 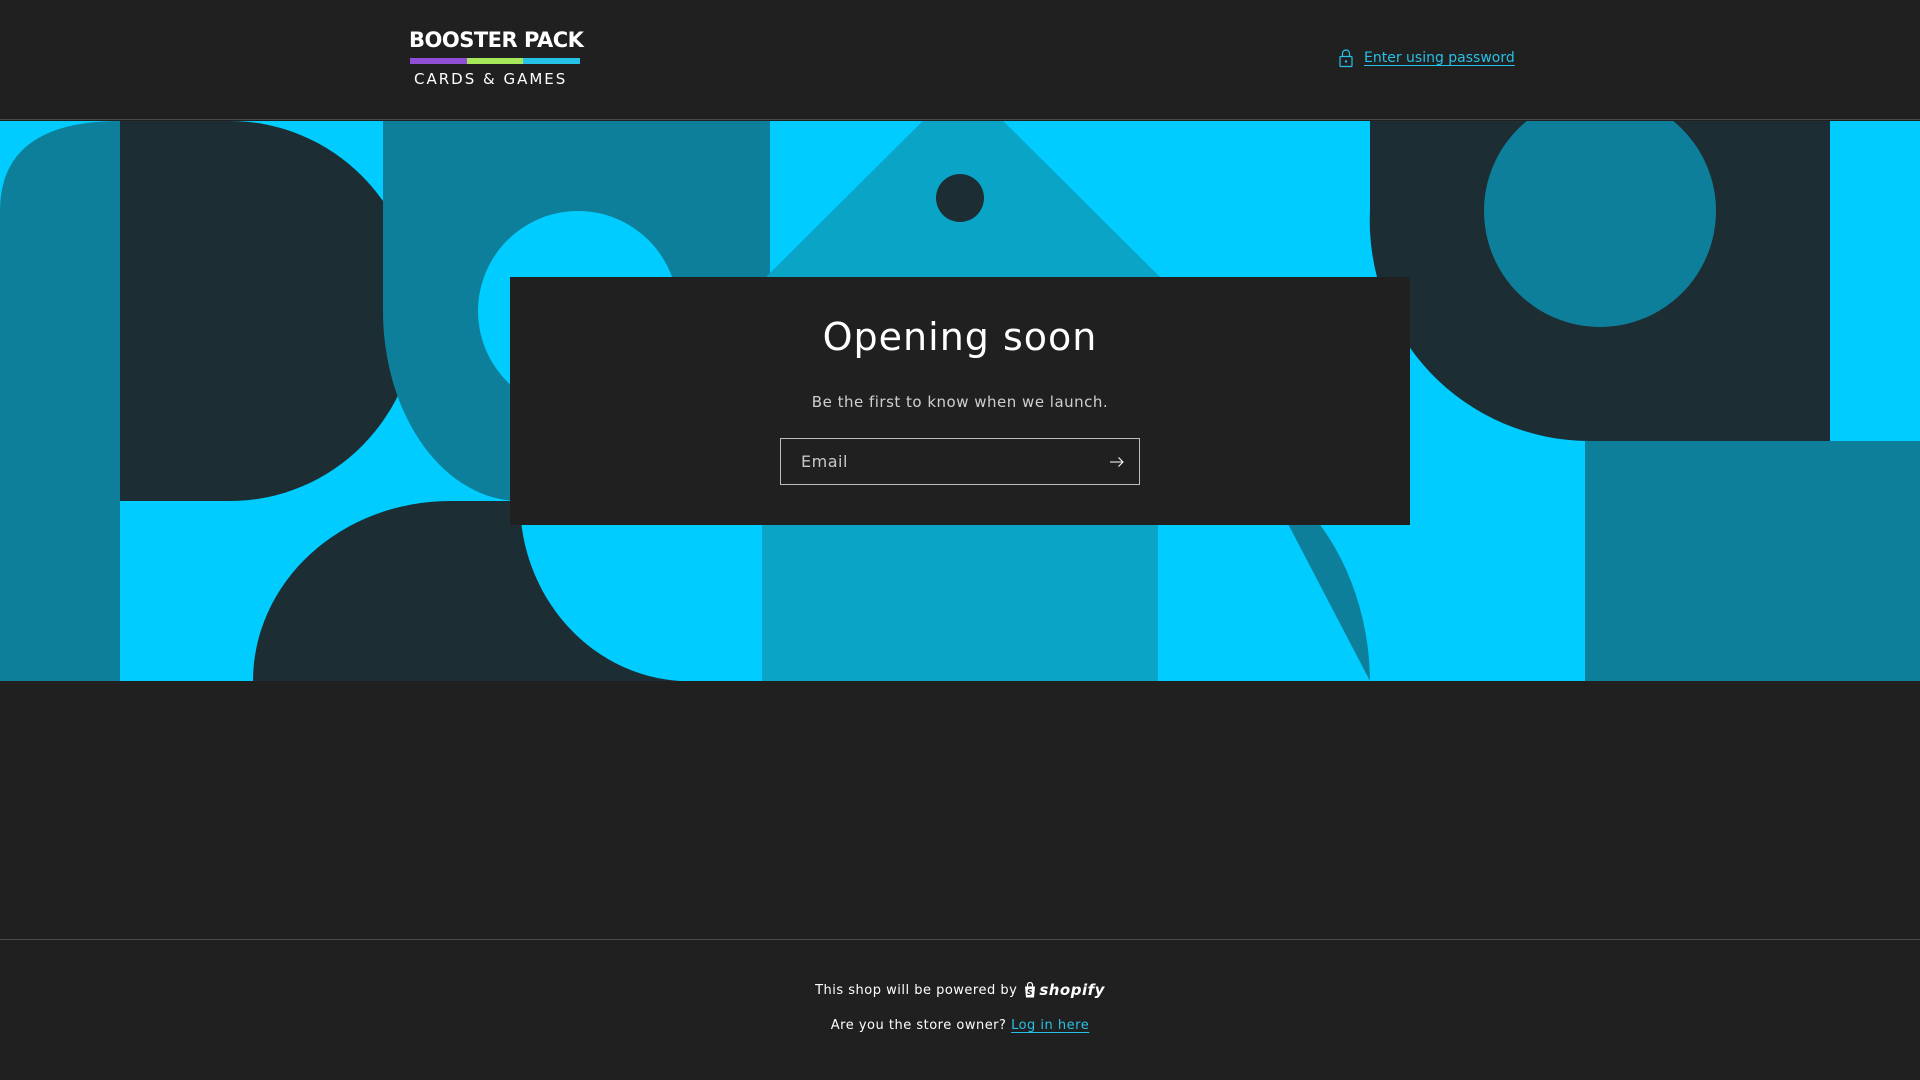 What do you see at coordinates (916, 990) in the screenshot?
I see `powered-by-text: This shop will be powered by` at bounding box center [916, 990].